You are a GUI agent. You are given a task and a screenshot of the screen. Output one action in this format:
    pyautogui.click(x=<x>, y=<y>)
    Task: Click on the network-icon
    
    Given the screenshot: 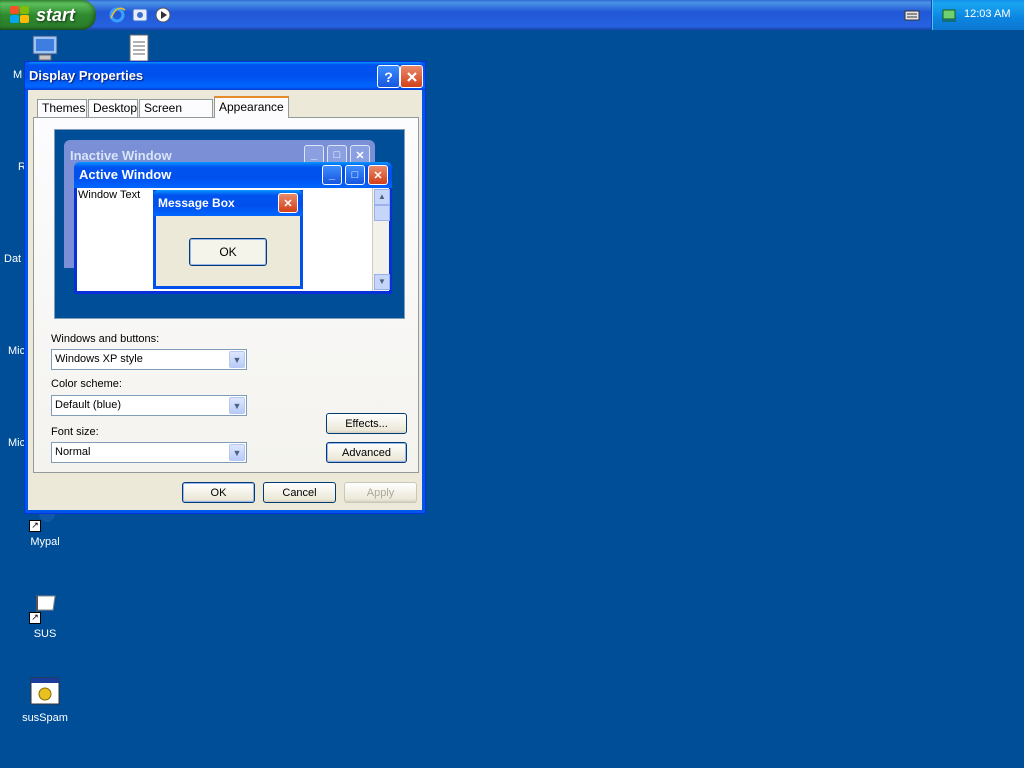 What is the action you would take?
    pyautogui.click(x=949, y=15)
    